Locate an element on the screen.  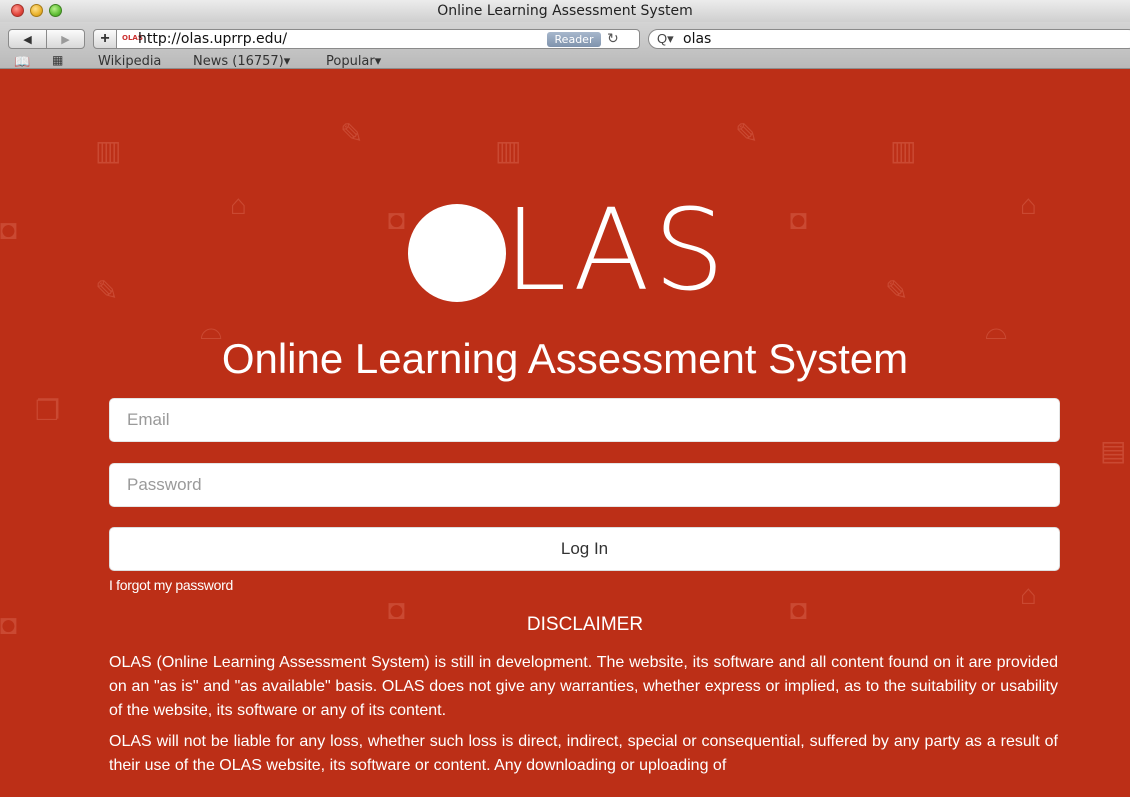
bookmark-wikipedia: Wikipedia is located at coordinates (129, 61).